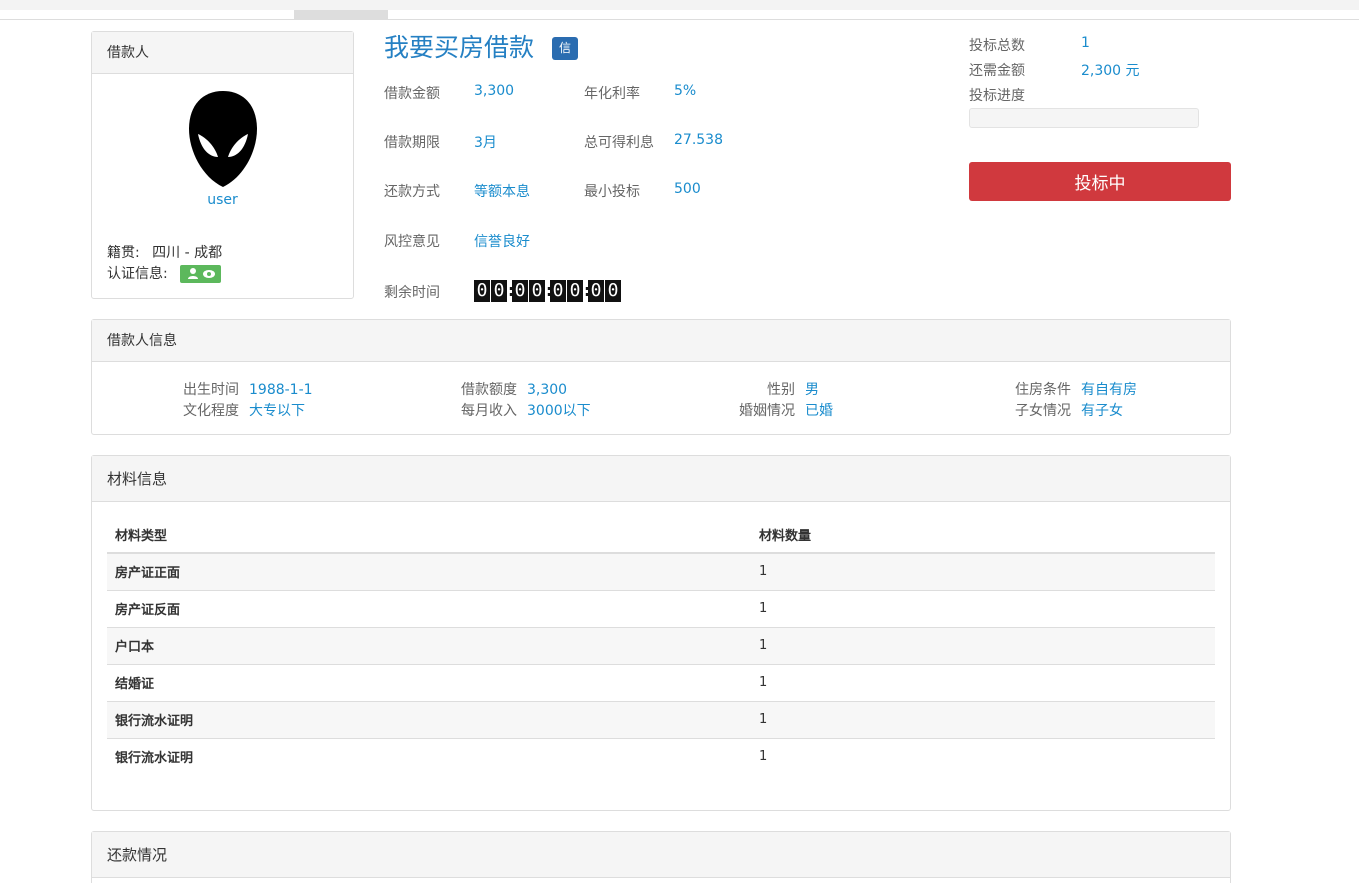  I want to click on bids-total-value: 1, so click(1085, 43).